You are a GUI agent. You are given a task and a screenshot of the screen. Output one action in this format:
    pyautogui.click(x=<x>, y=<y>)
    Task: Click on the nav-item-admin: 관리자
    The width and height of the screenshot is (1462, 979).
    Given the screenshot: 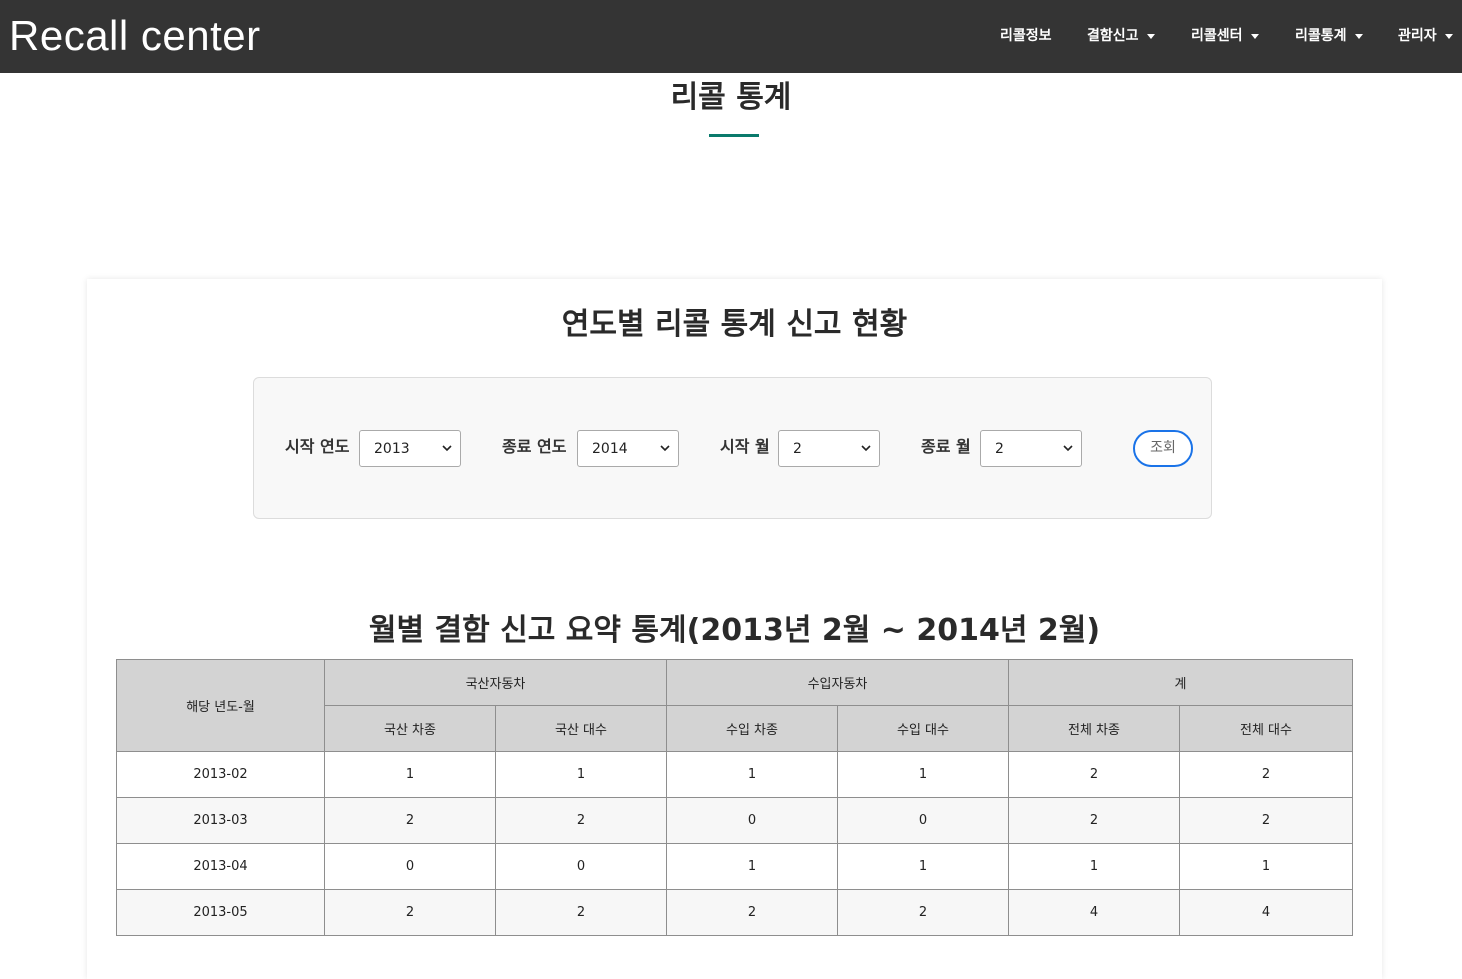 What is the action you would take?
    pyautogui.click(x=1425, y=36)
    